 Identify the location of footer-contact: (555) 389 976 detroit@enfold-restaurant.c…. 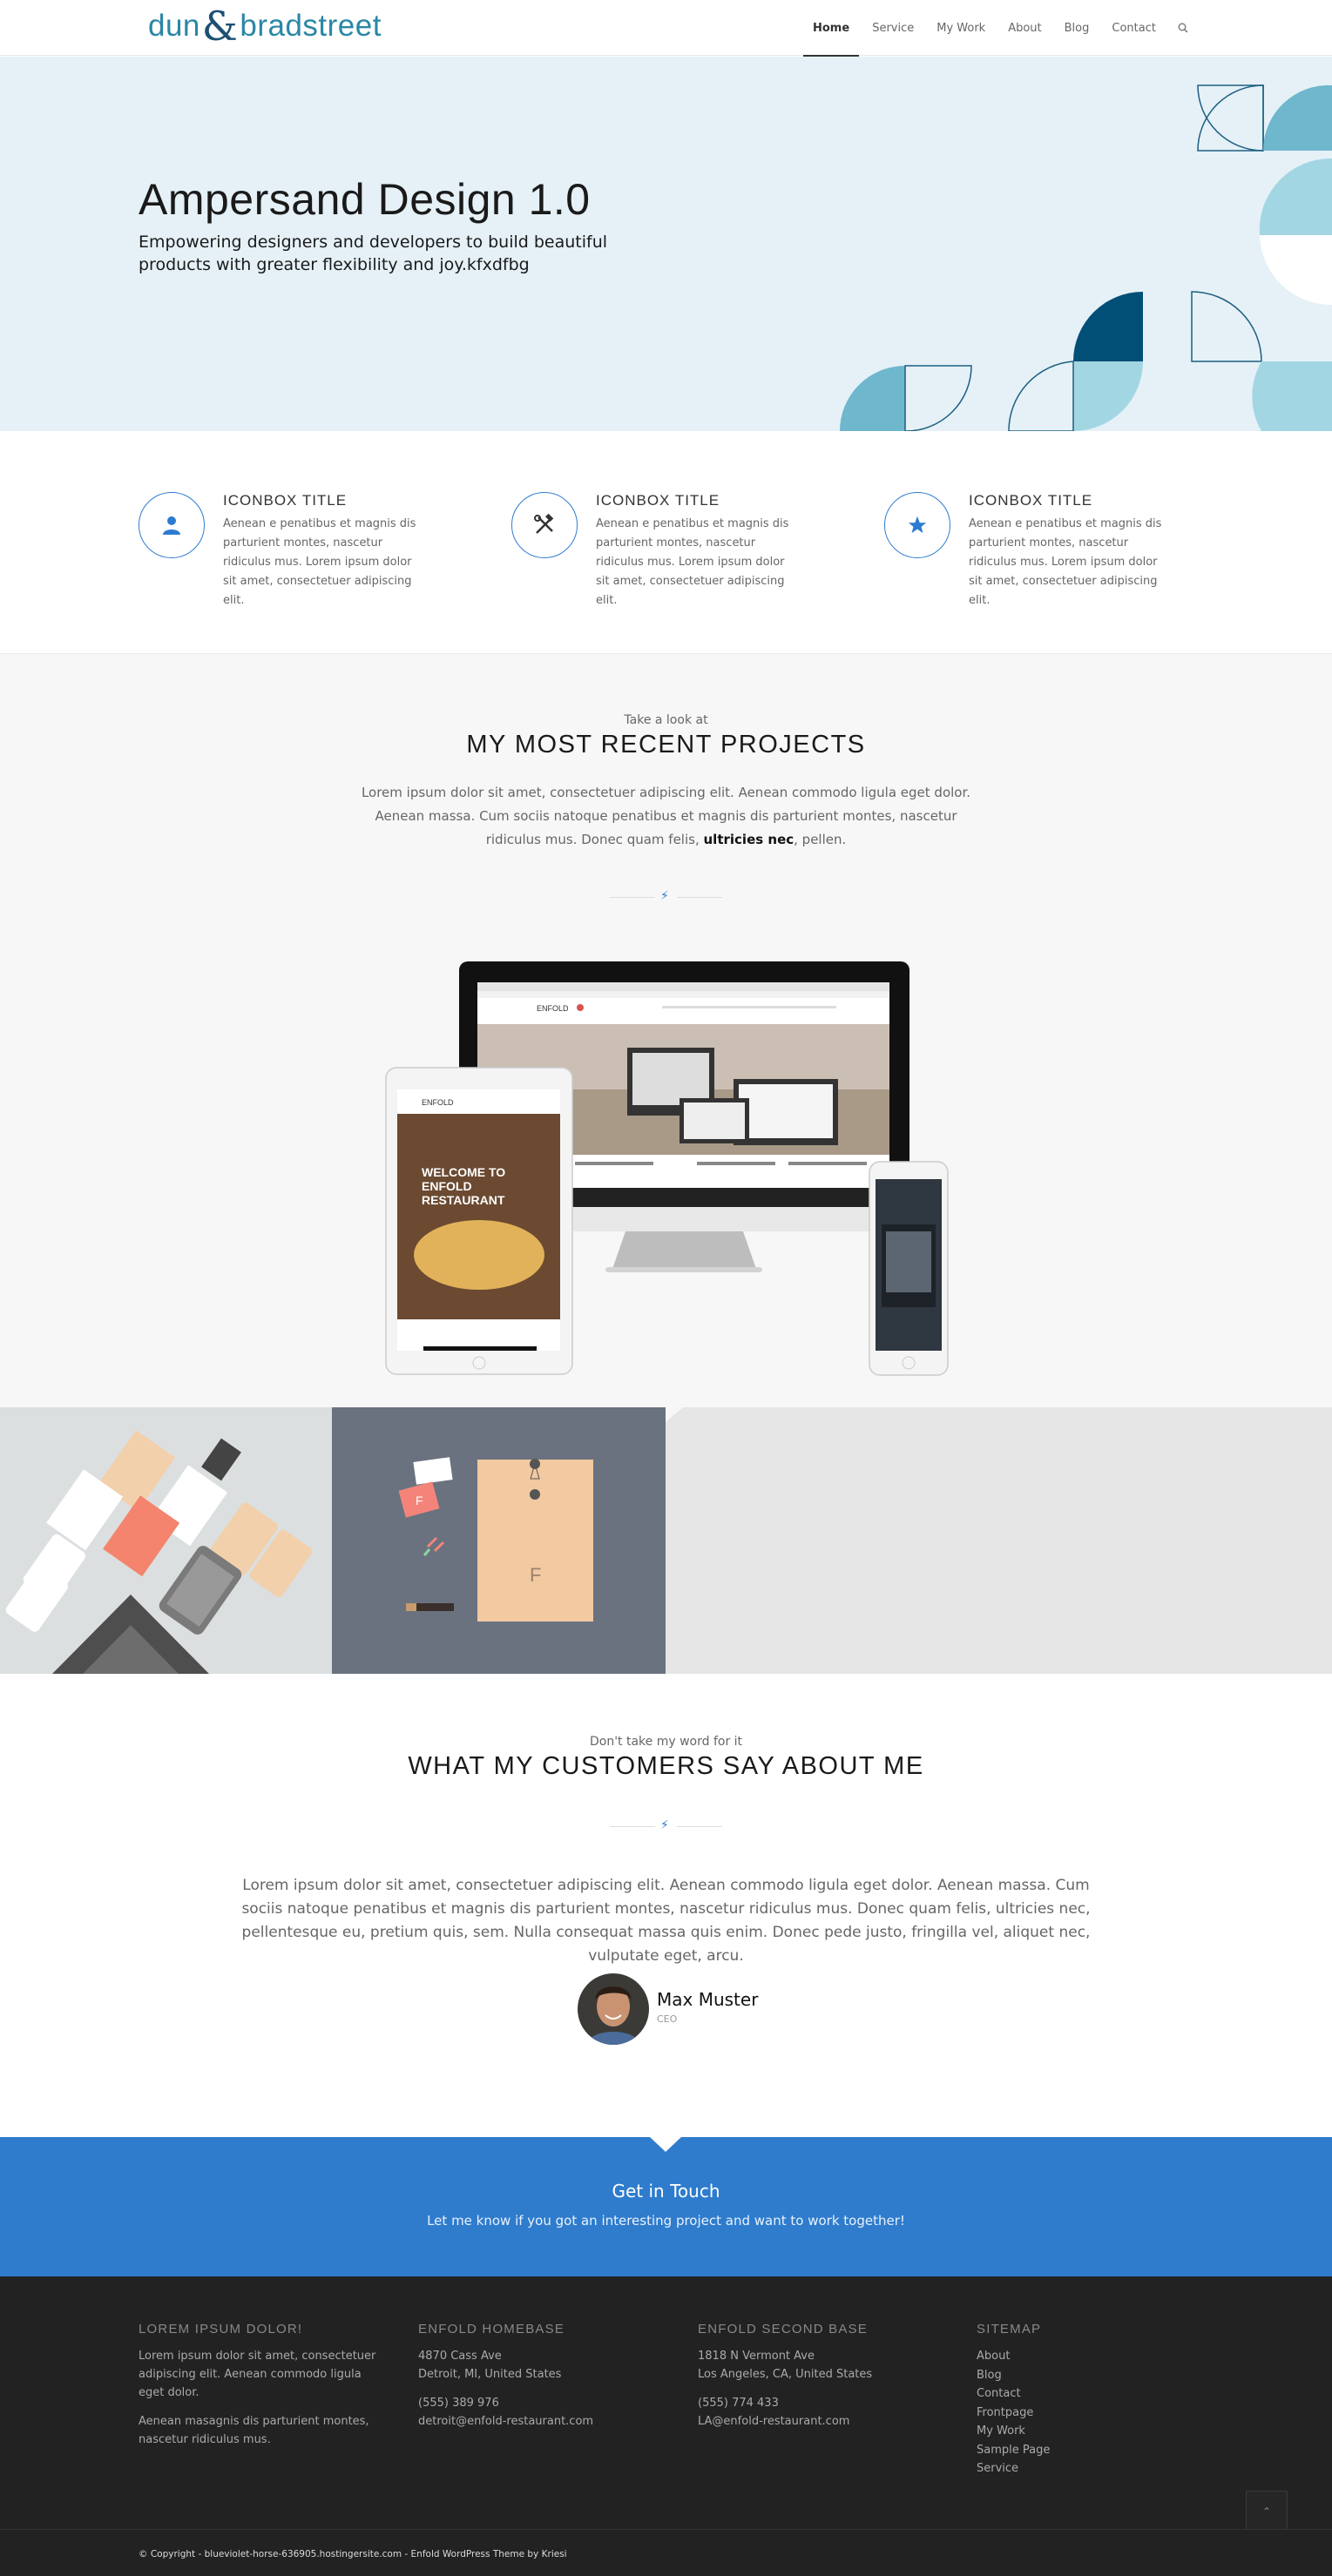
(540, 2412).